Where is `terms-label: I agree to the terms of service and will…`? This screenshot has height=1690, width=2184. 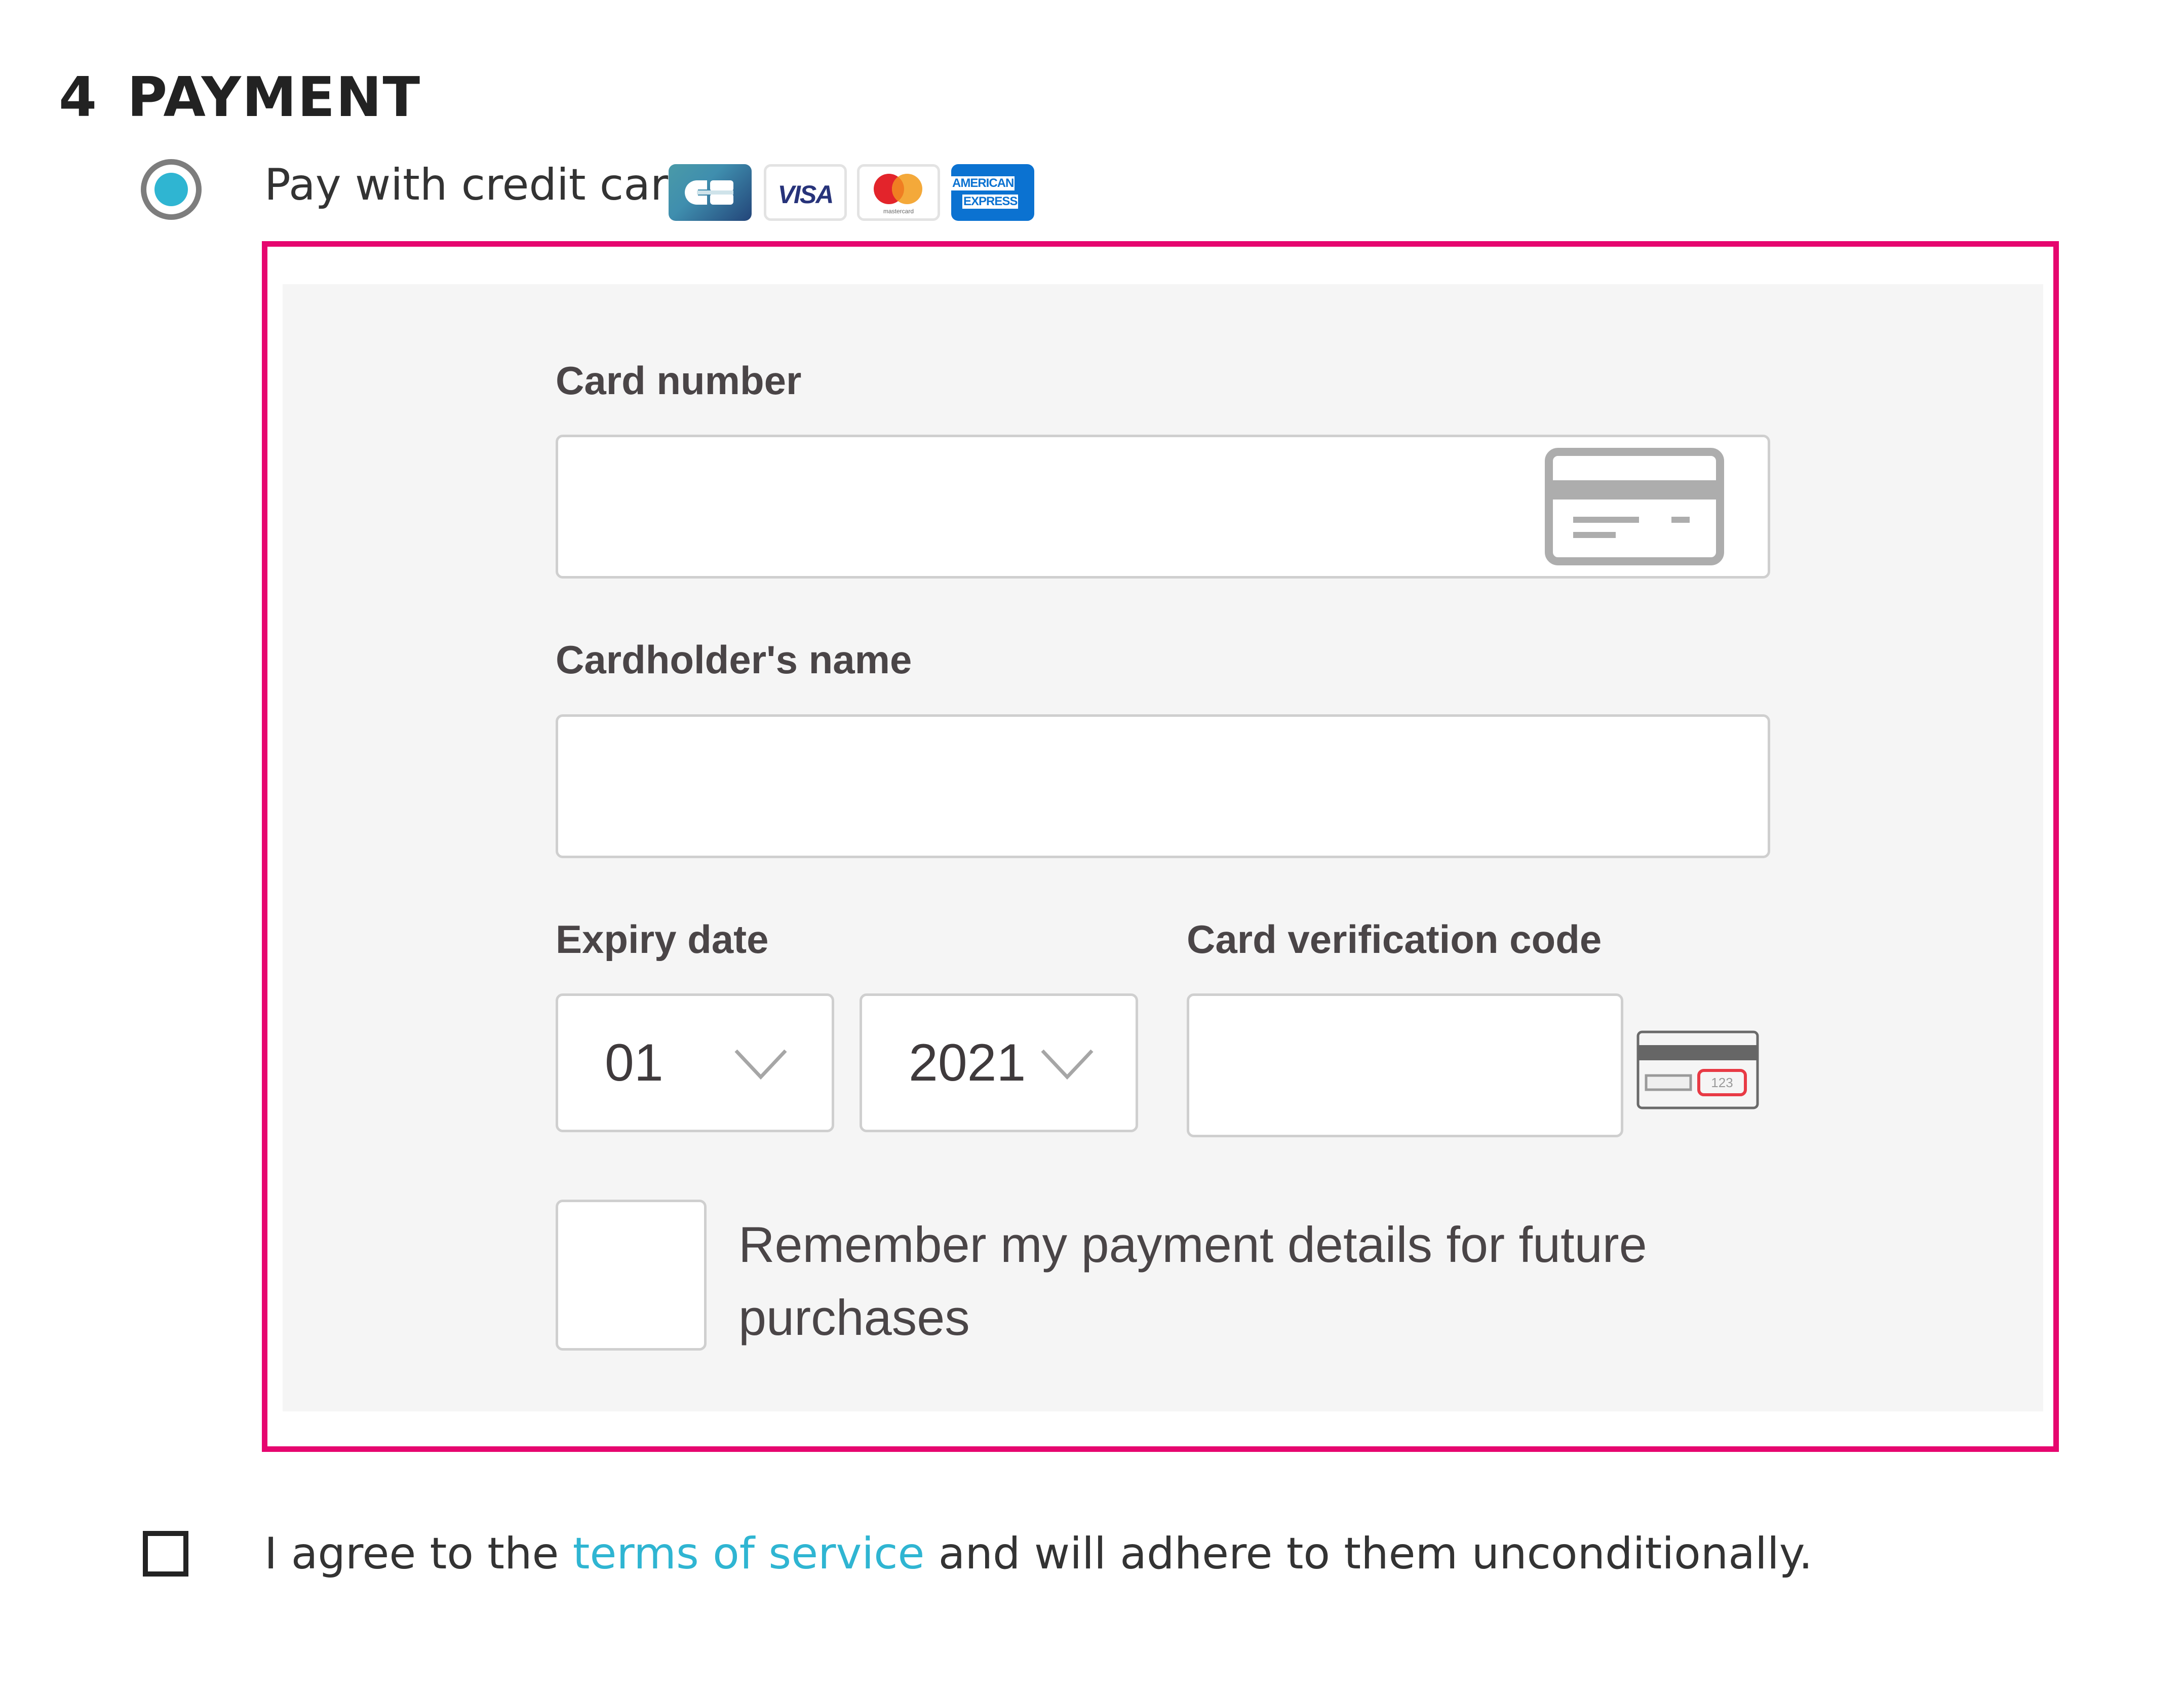 terms-label: I agree to the terms of service and will… is located at coordinates (1038, 1554).